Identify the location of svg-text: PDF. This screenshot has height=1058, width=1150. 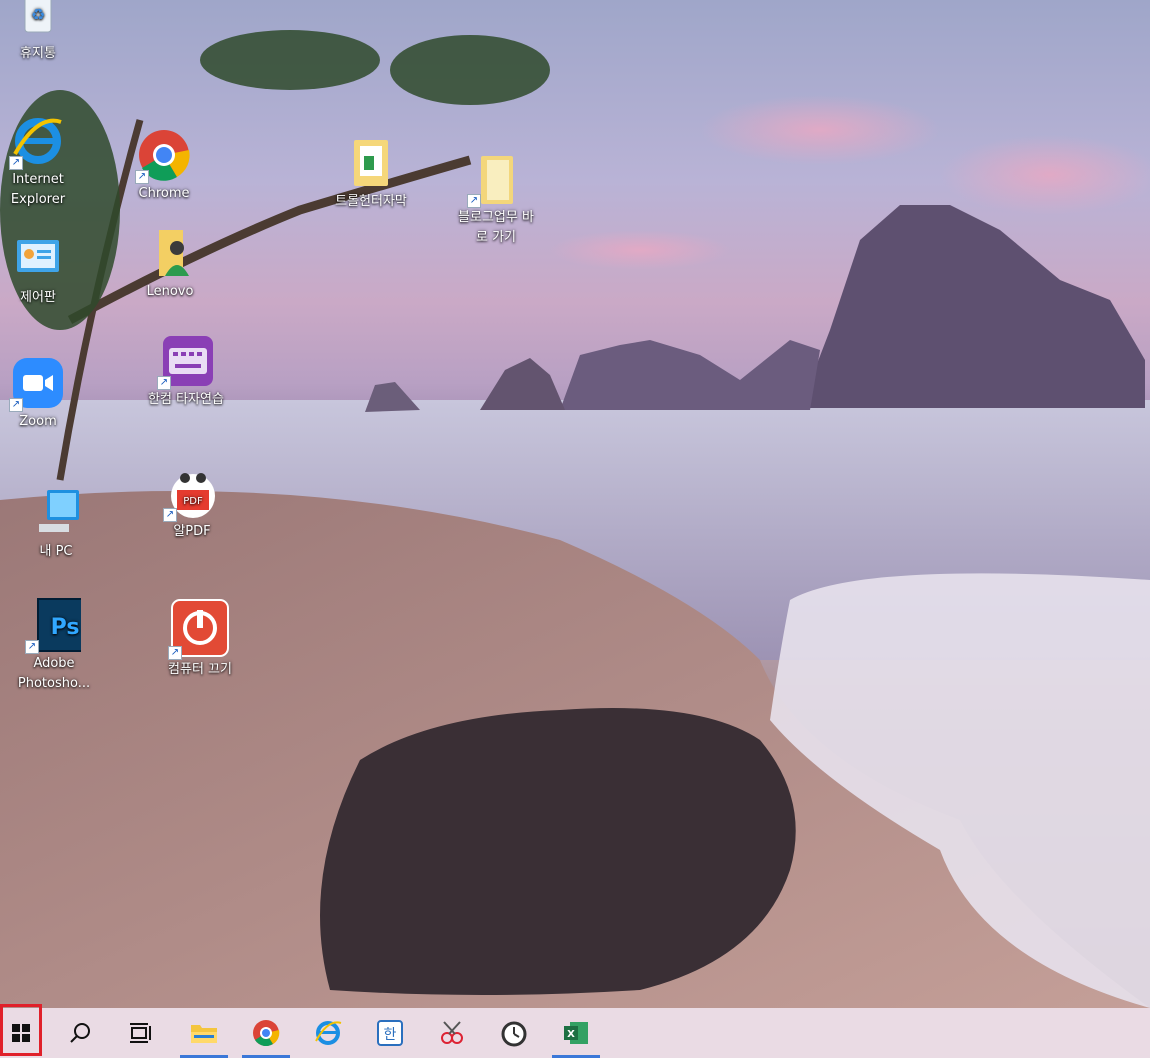
(193, 501).